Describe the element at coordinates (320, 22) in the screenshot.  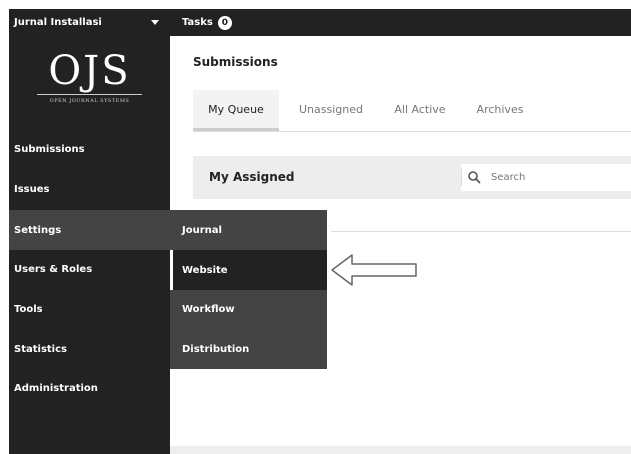
I see `top-bar: Jurnal Installasi Tasks 0` at that location.